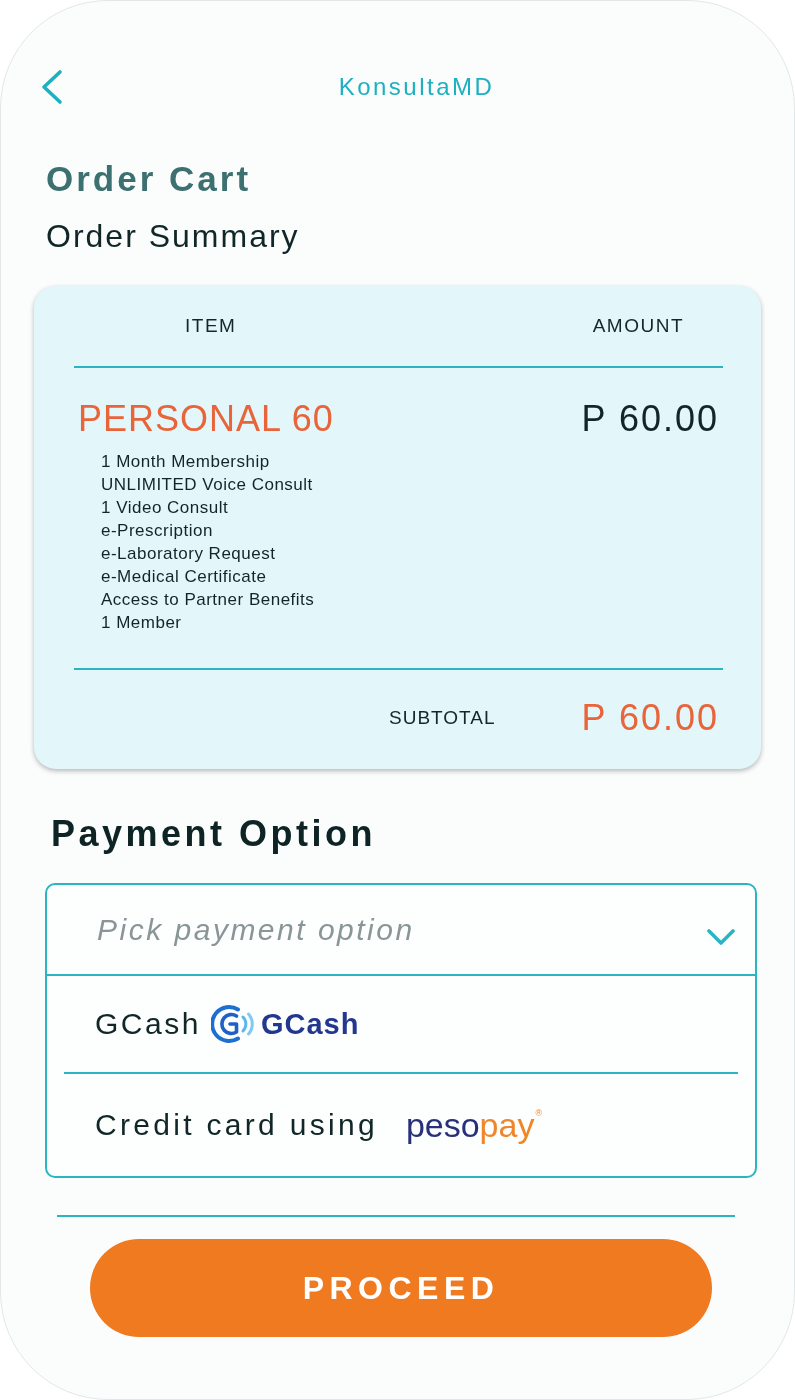 Image resolution: width=795 pixels, height=1400 pixels. What do you see at coordinates (211, 326) in the screenshot?
I see `column-header: ITEM` at bounding box center [211, 326].